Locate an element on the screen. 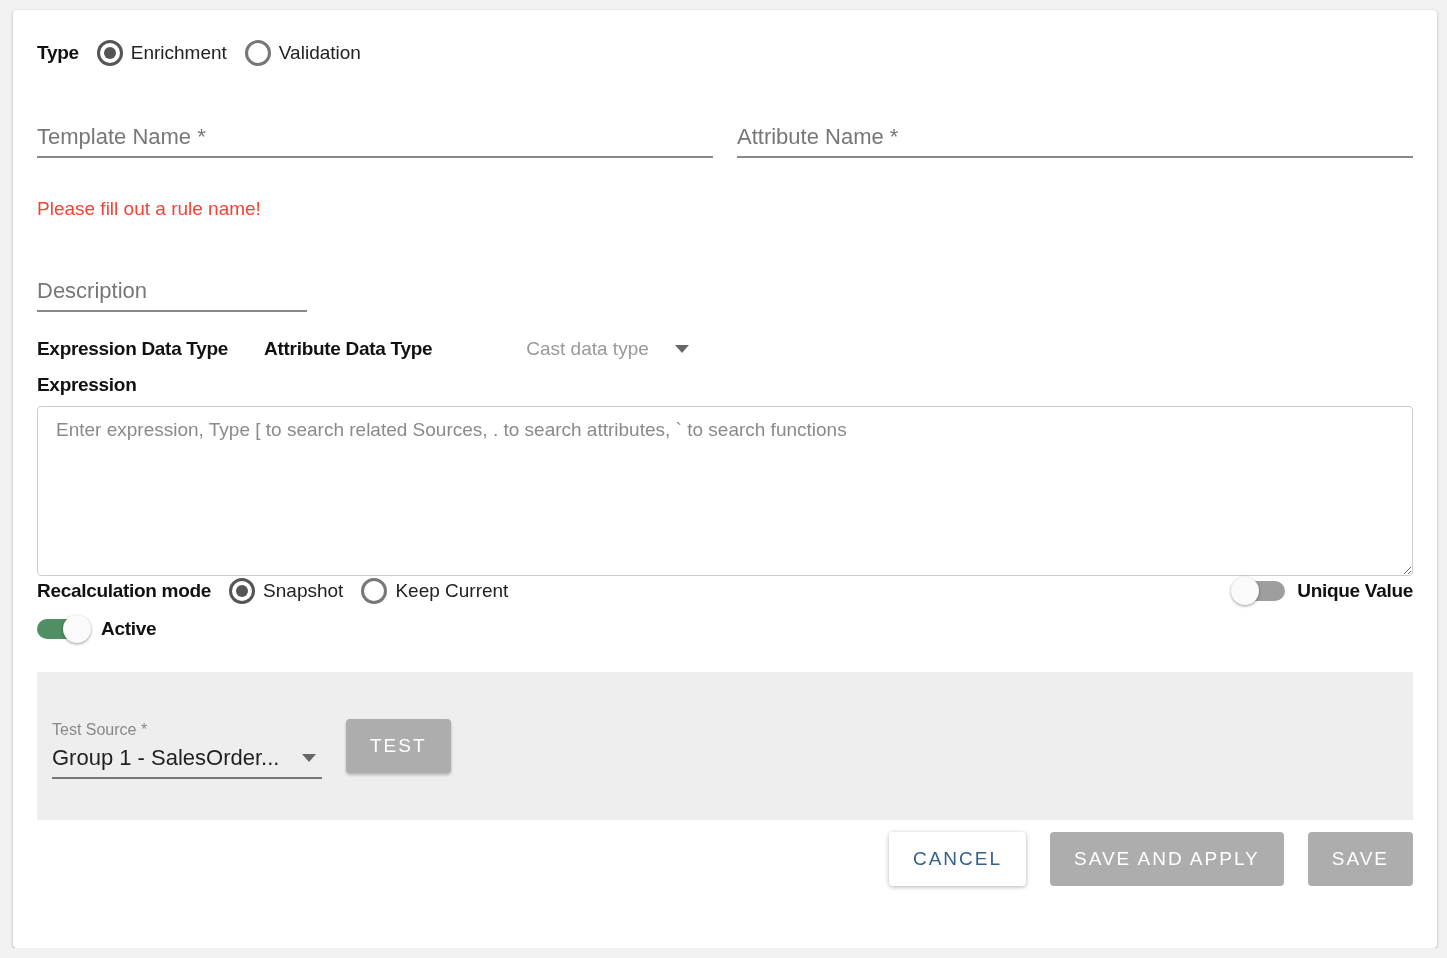  radio-option: Snapshot is located at coordinates (286, 591).